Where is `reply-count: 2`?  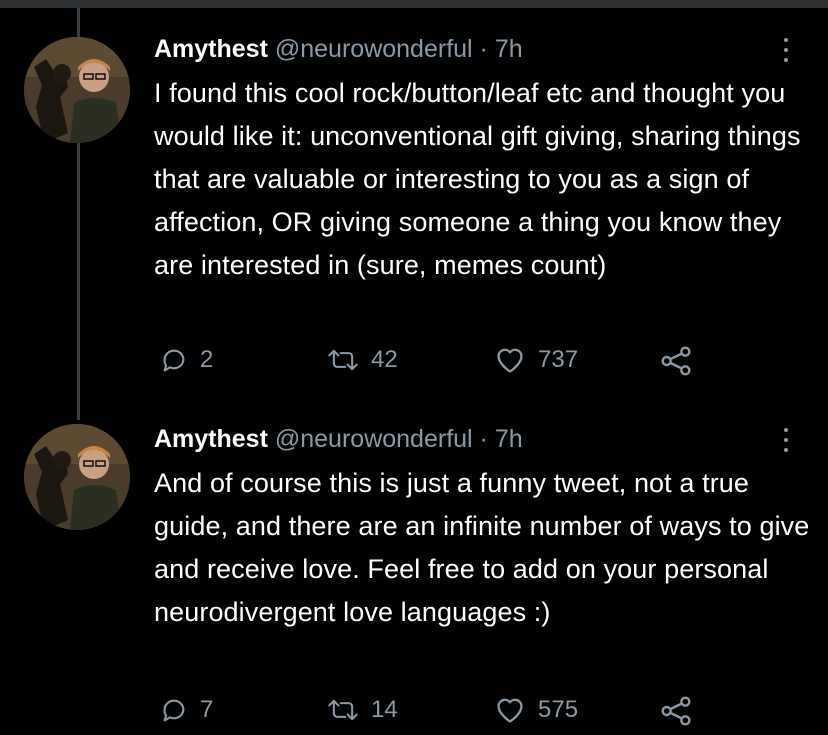
reply-count: 2 is located at coordinates (207, 359).